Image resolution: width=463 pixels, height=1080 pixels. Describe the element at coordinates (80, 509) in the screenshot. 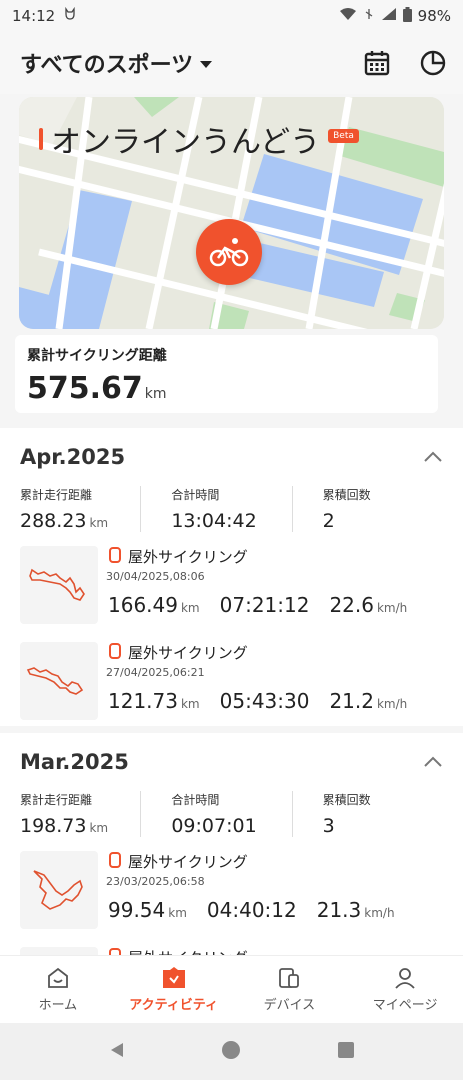

I see `stat-distance: 累計走行距離 288.23 km` at that location.